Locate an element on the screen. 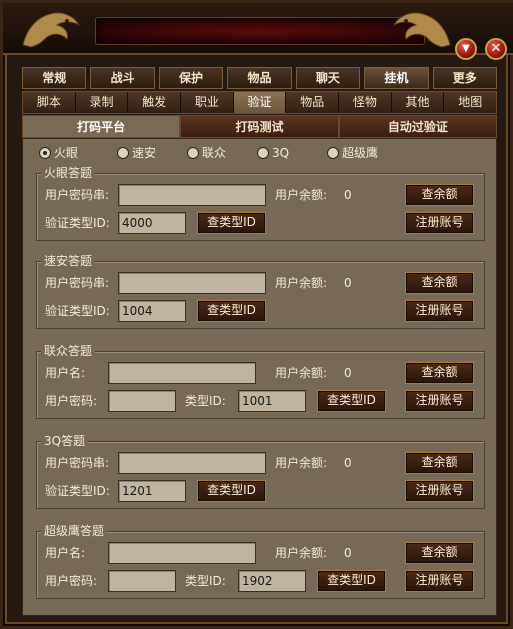  close-icon: ✕ is located at coordinates (496, 48).